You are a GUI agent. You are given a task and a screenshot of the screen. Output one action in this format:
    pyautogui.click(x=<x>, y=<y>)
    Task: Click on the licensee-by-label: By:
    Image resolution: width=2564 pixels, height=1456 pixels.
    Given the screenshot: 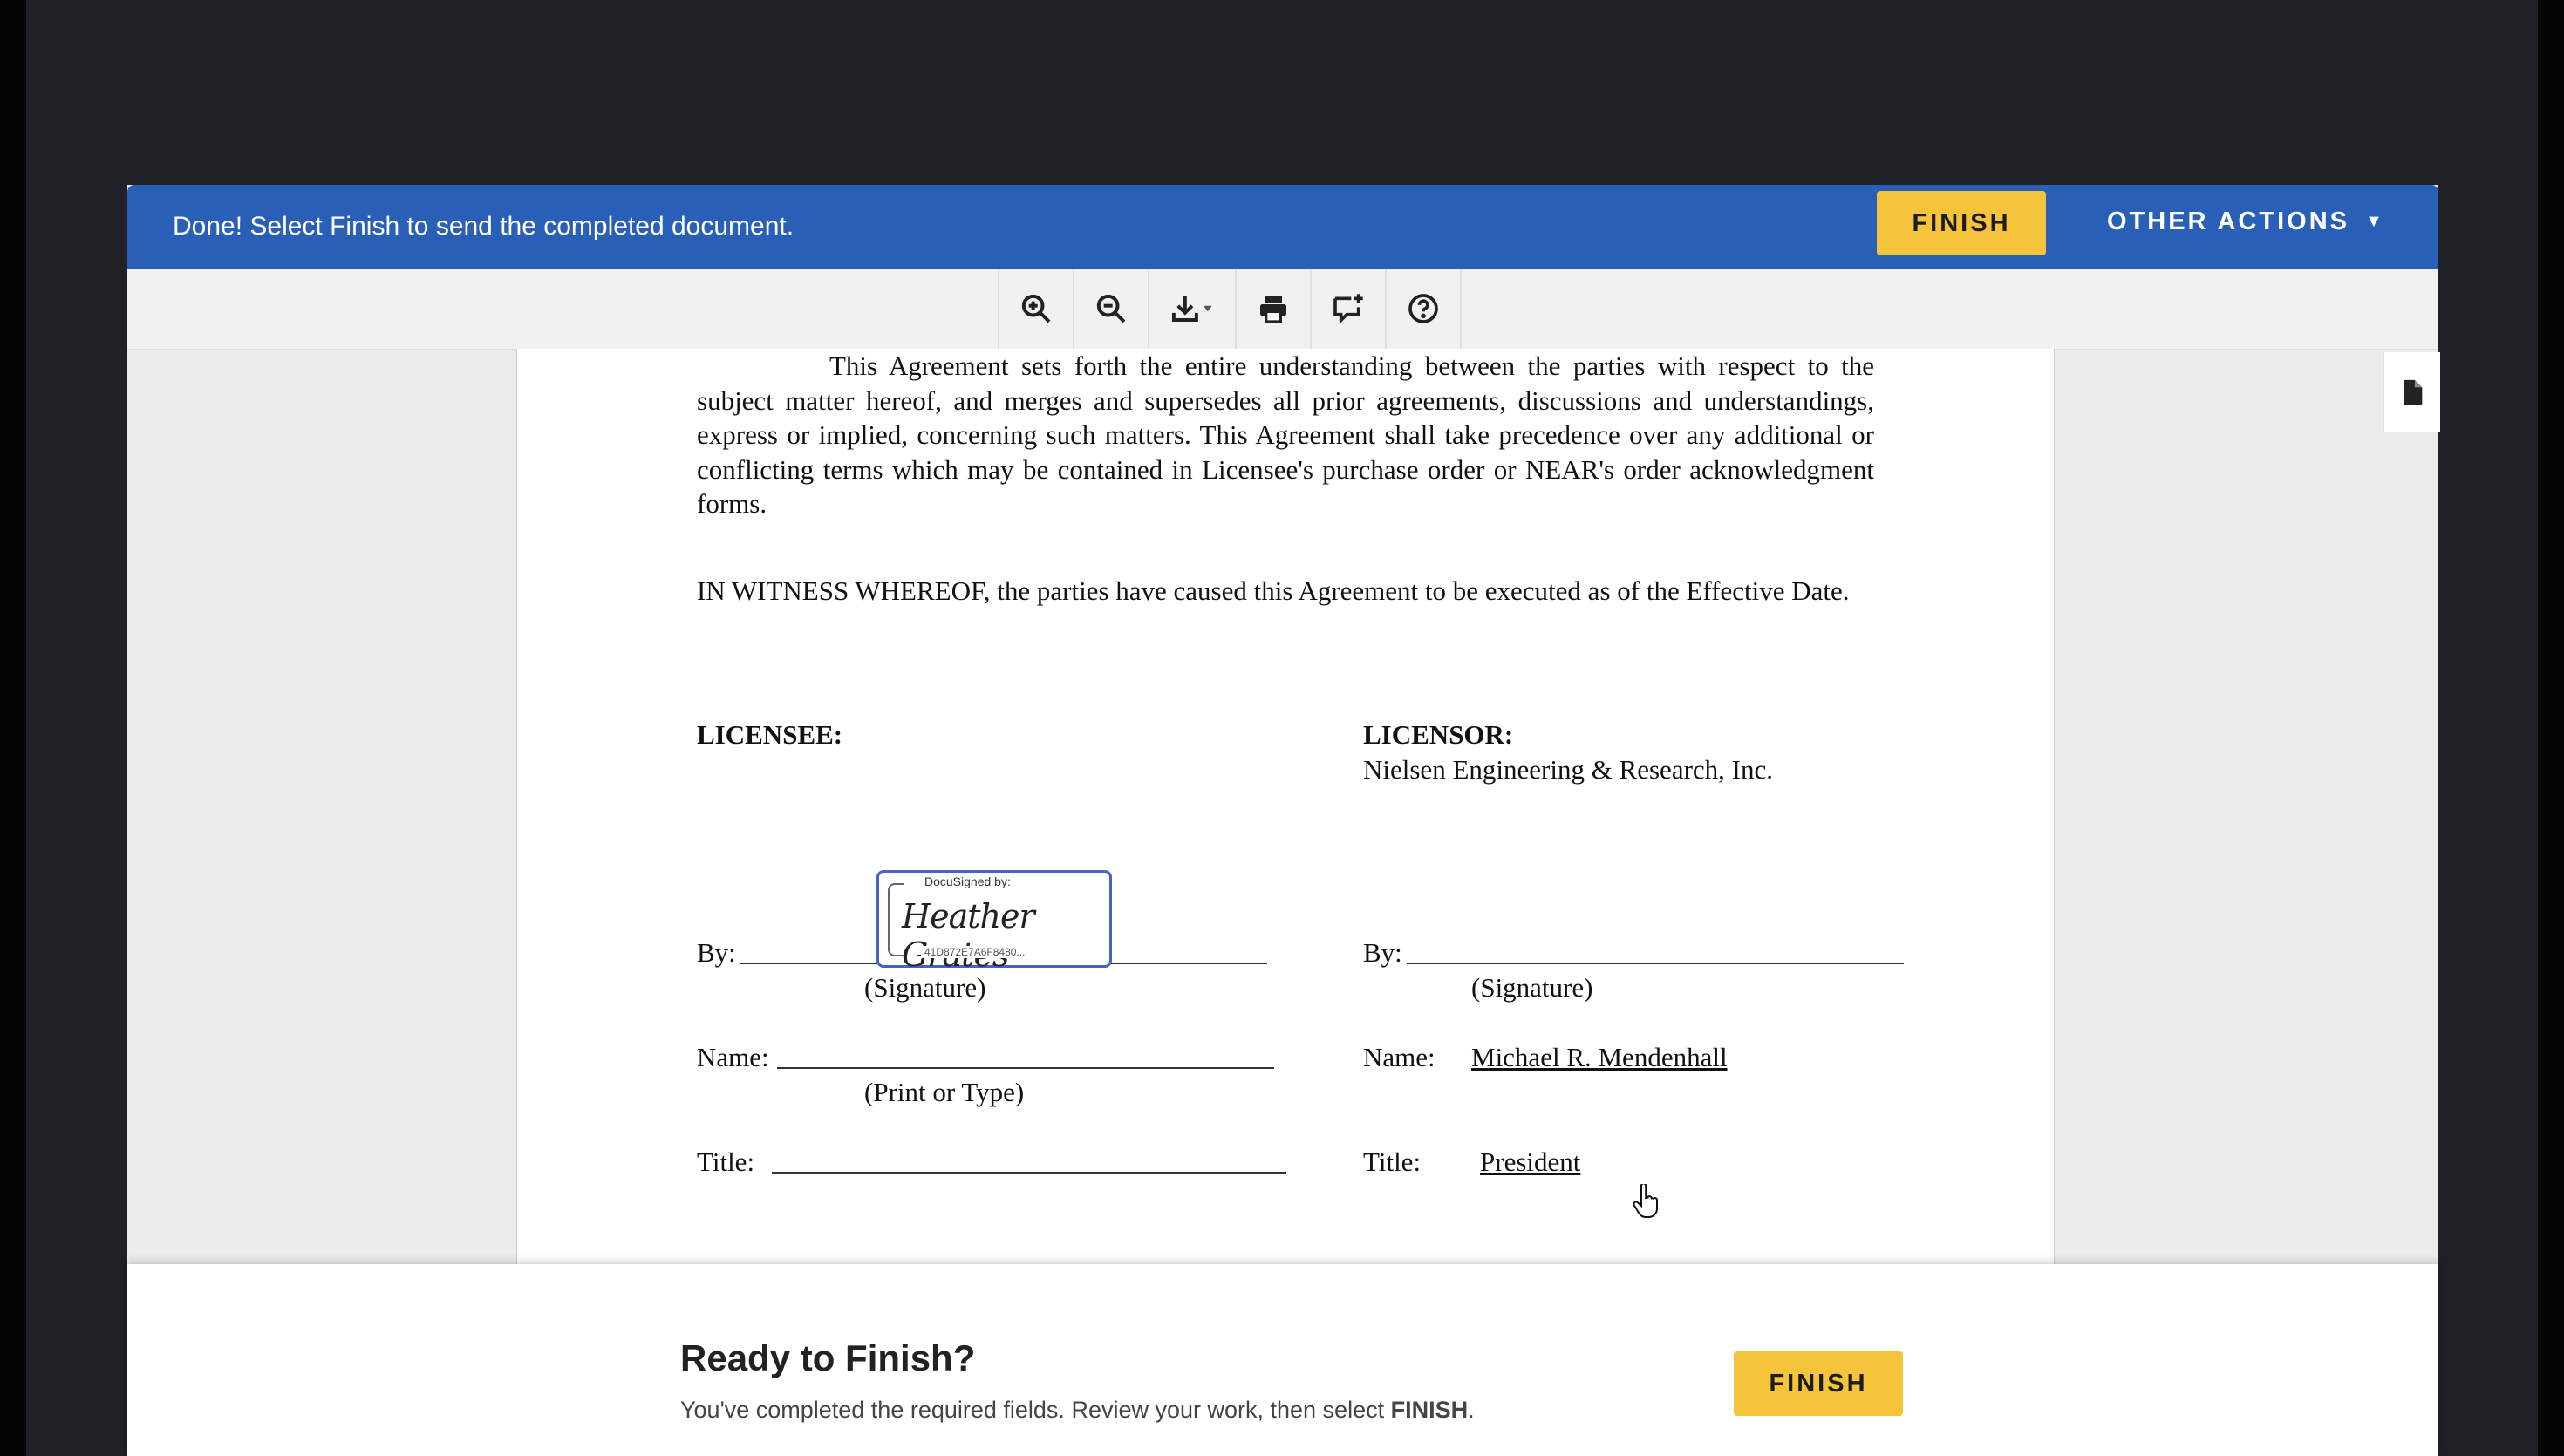 What is the action you would take?
    pyautogui.click(x=716, y=952)
    